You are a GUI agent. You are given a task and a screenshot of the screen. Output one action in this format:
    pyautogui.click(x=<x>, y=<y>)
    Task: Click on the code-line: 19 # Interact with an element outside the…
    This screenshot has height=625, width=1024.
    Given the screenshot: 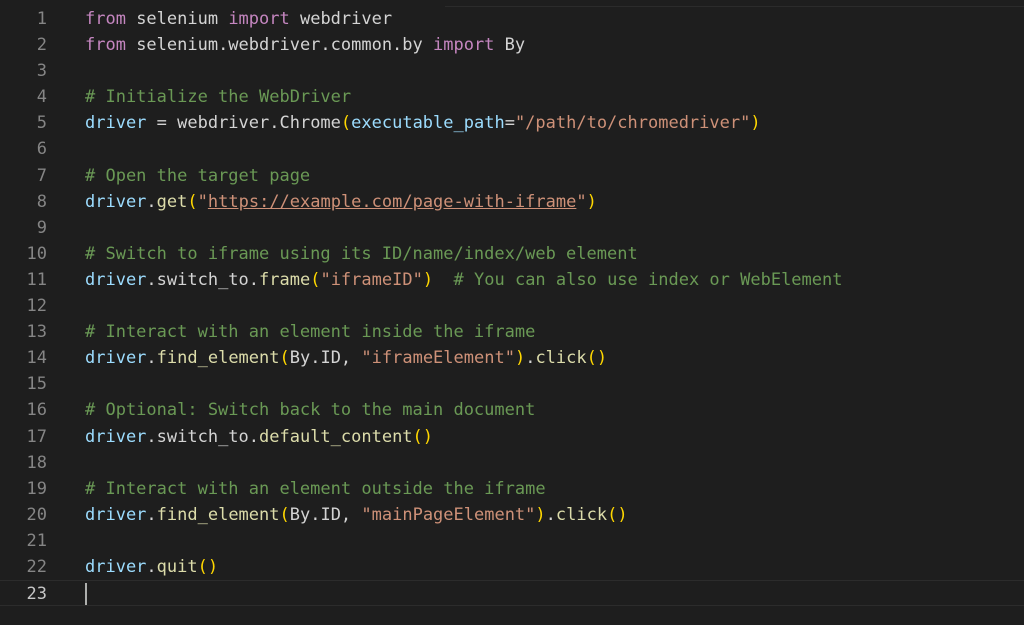 What is the action you would take?
    pyautogui.click(x=512, y=489)
    